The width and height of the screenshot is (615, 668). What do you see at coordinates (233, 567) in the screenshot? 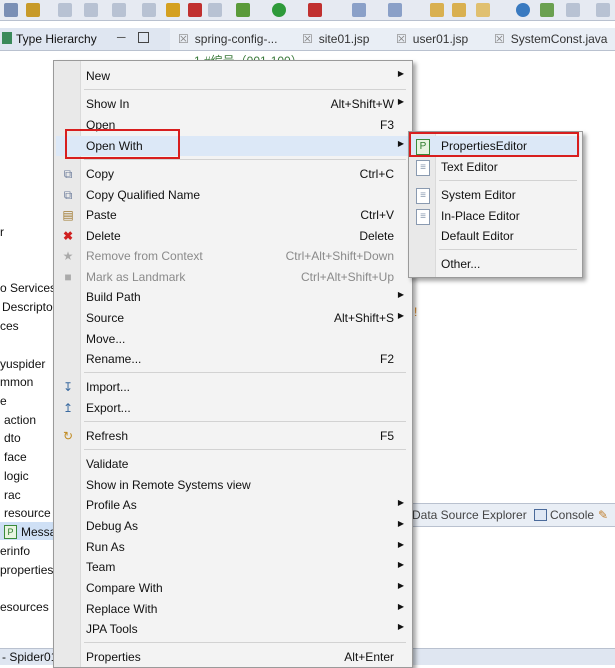
I see `menu-item-team: Team ▶` at bounding box center [233, 567].